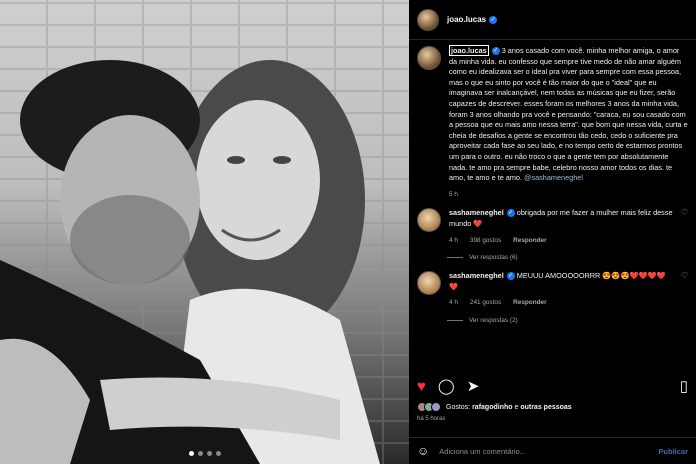 This screenshot has width=696, height=464. I want to click on emoji-icon: ☺, so click(423, 451).